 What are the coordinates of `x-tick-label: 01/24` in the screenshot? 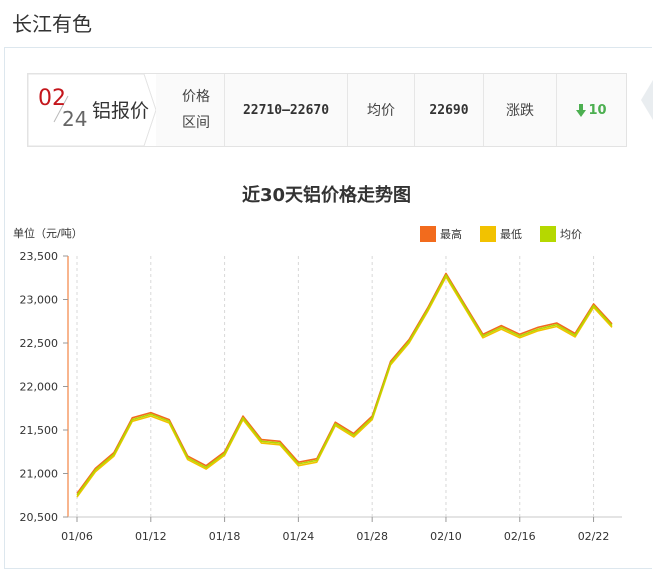 It's located at (299, 536).